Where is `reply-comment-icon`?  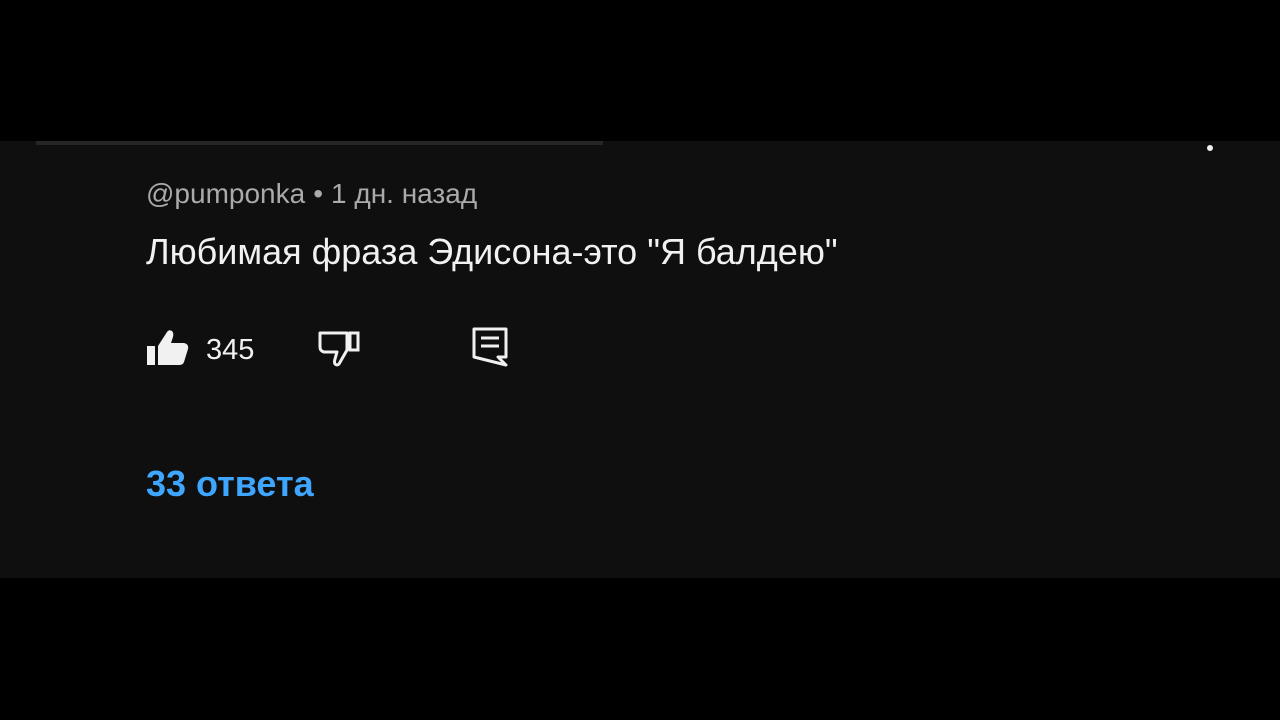 reply-comment-icon is located at coordinates (490, 347).